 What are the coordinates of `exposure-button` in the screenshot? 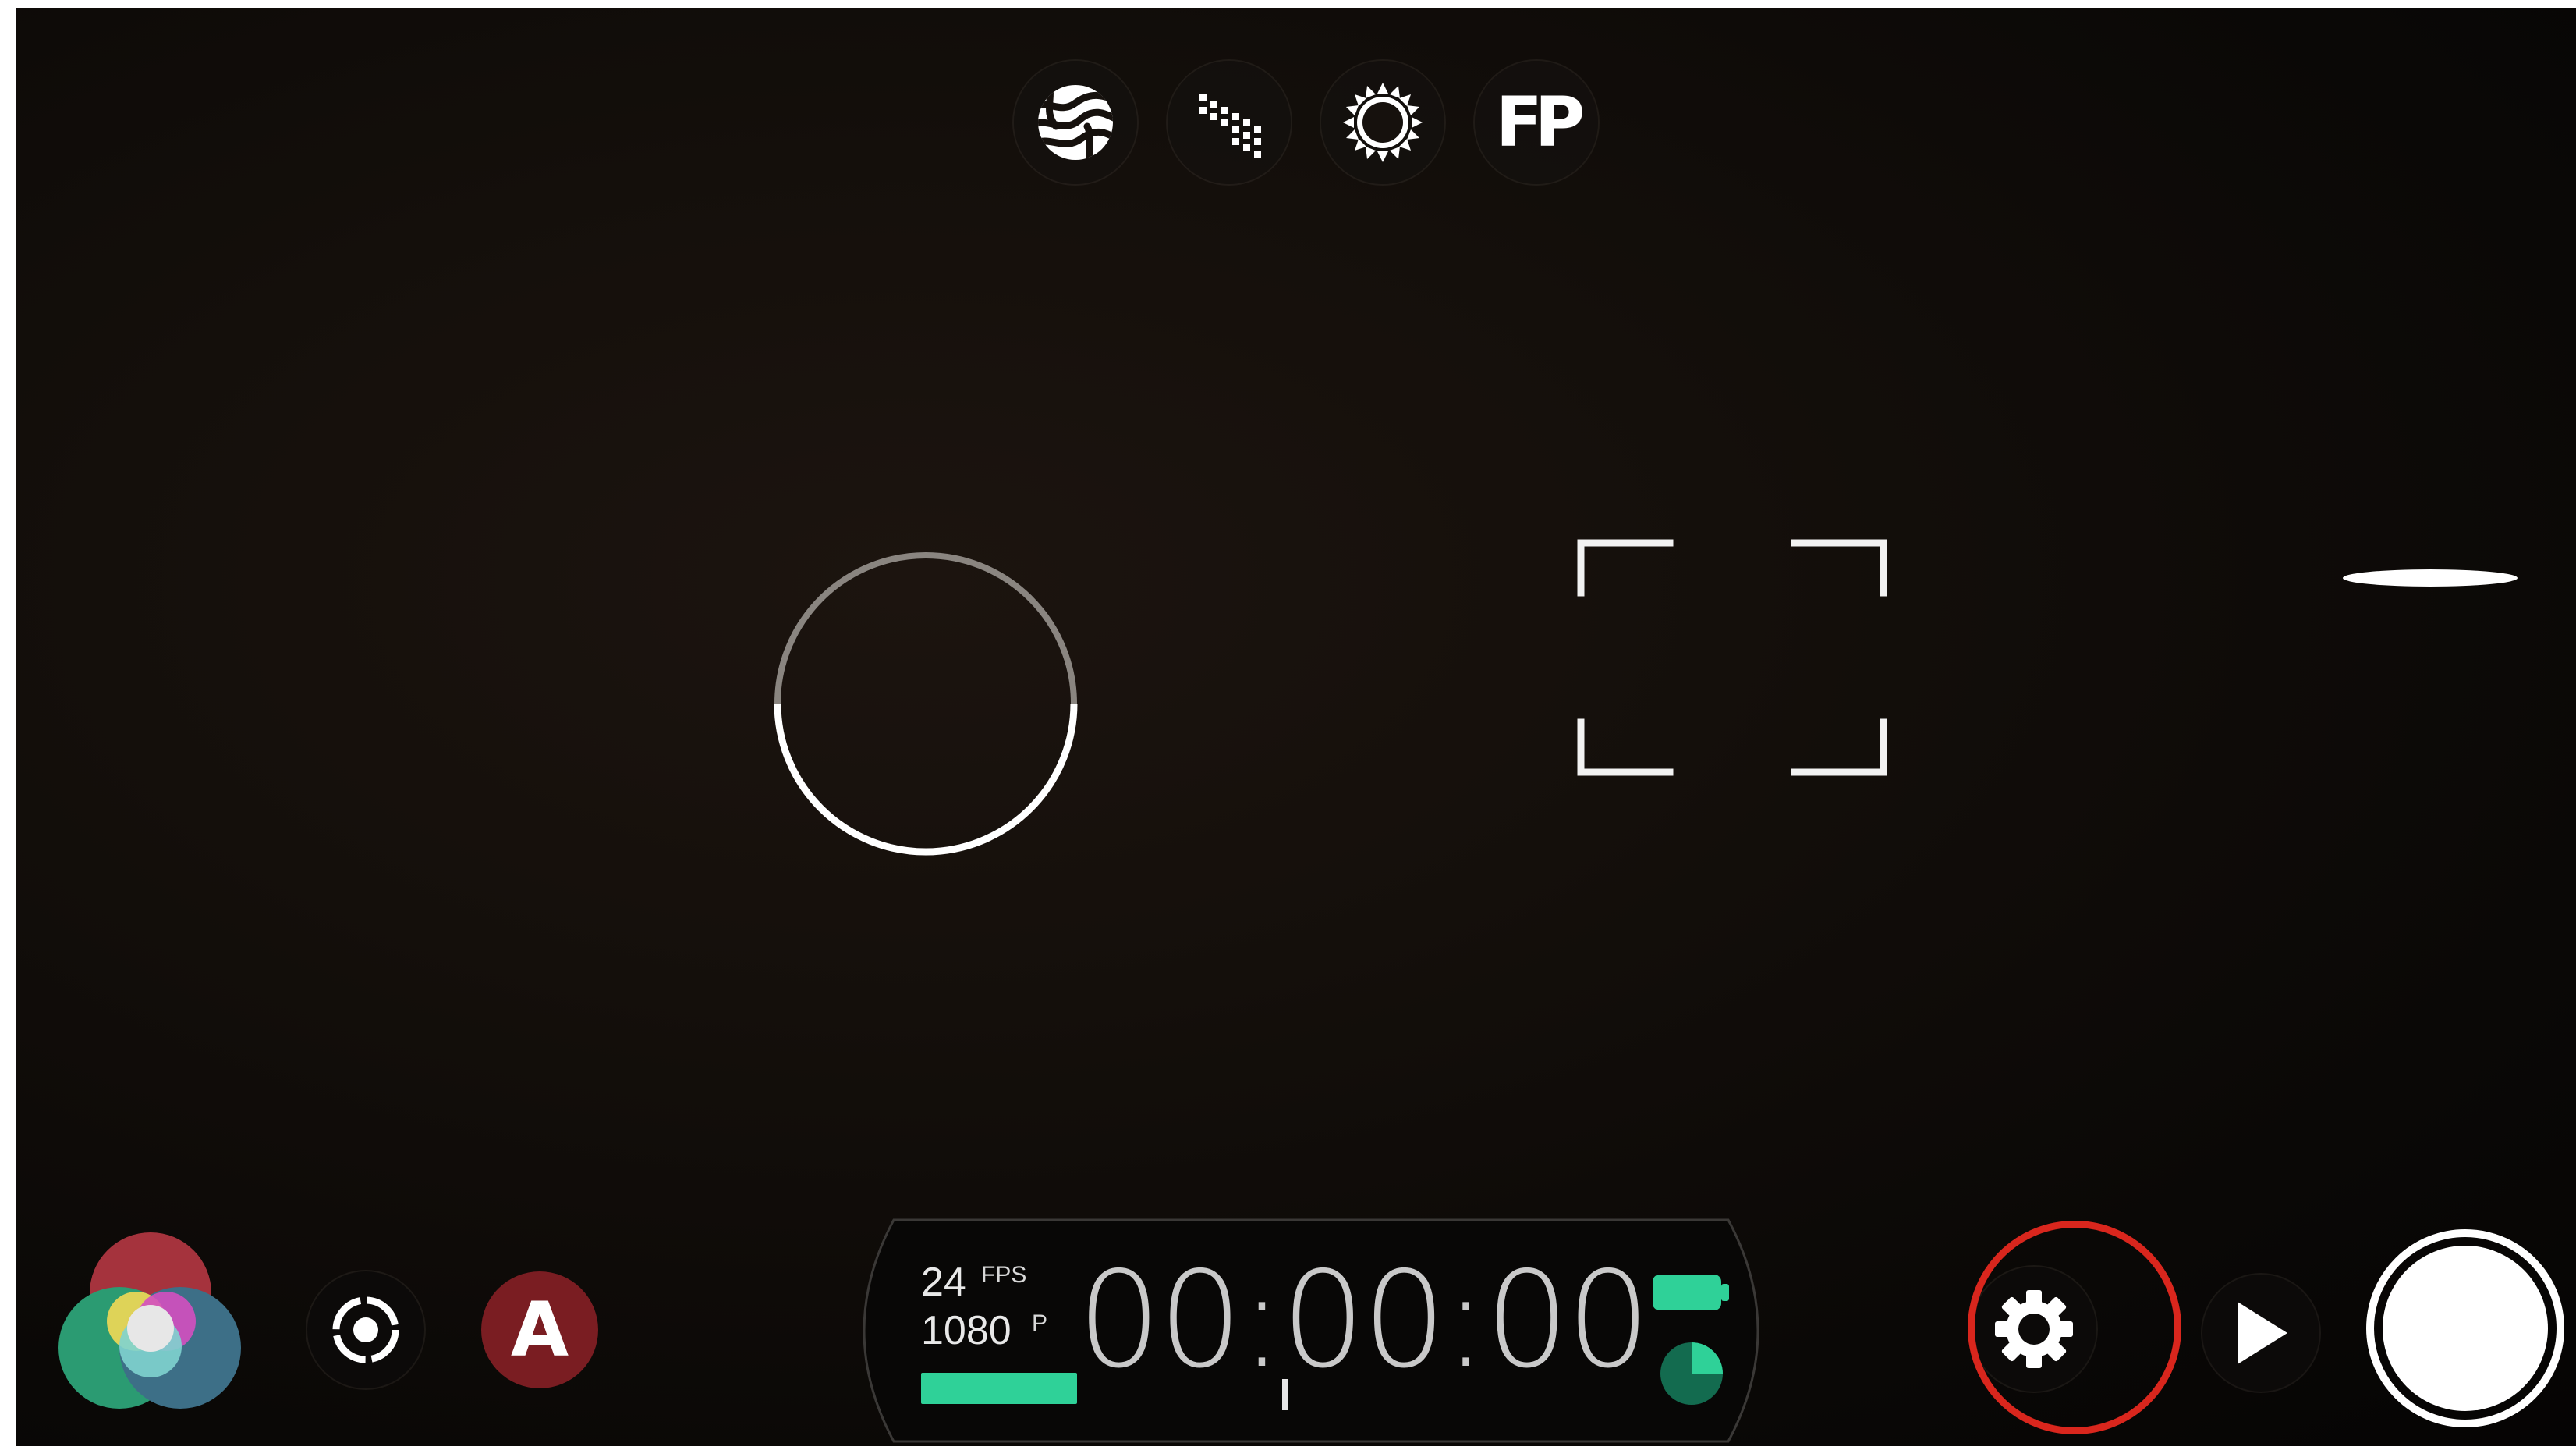 It's located at (1382, 123).